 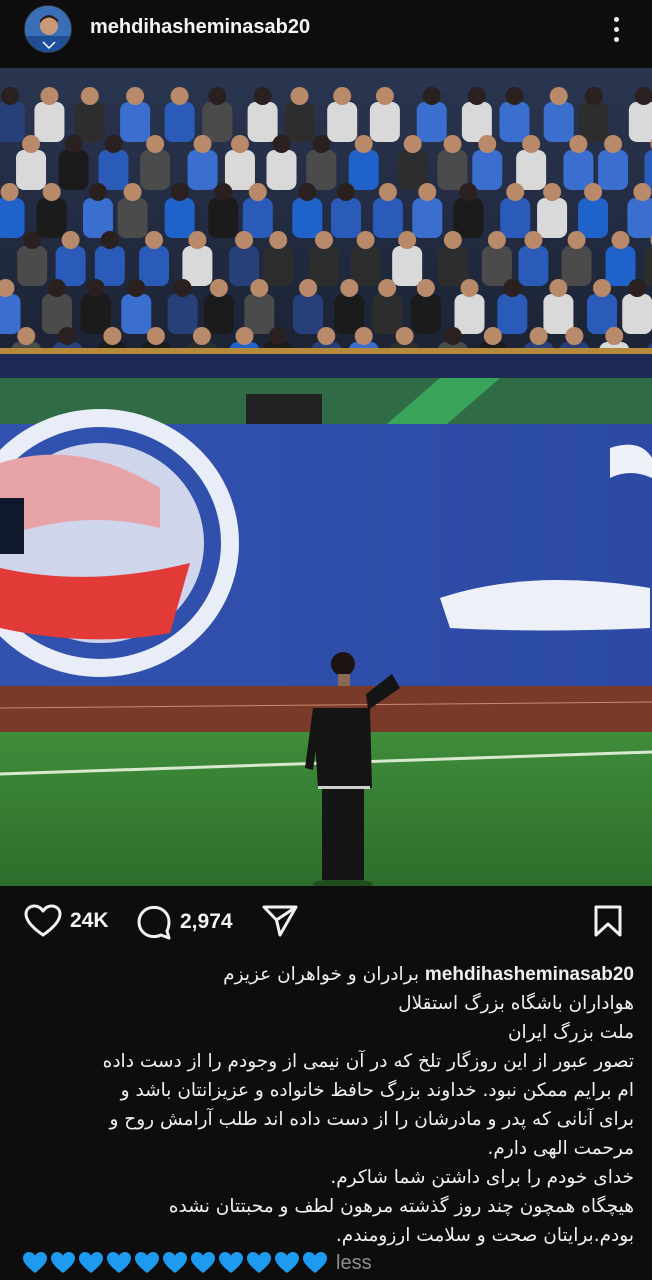 What do you see at coordinates (560, 1148) in the screenshot?
I see `caption-line: مرحمت الهی دارم.` at bounding box center [560, 1148].